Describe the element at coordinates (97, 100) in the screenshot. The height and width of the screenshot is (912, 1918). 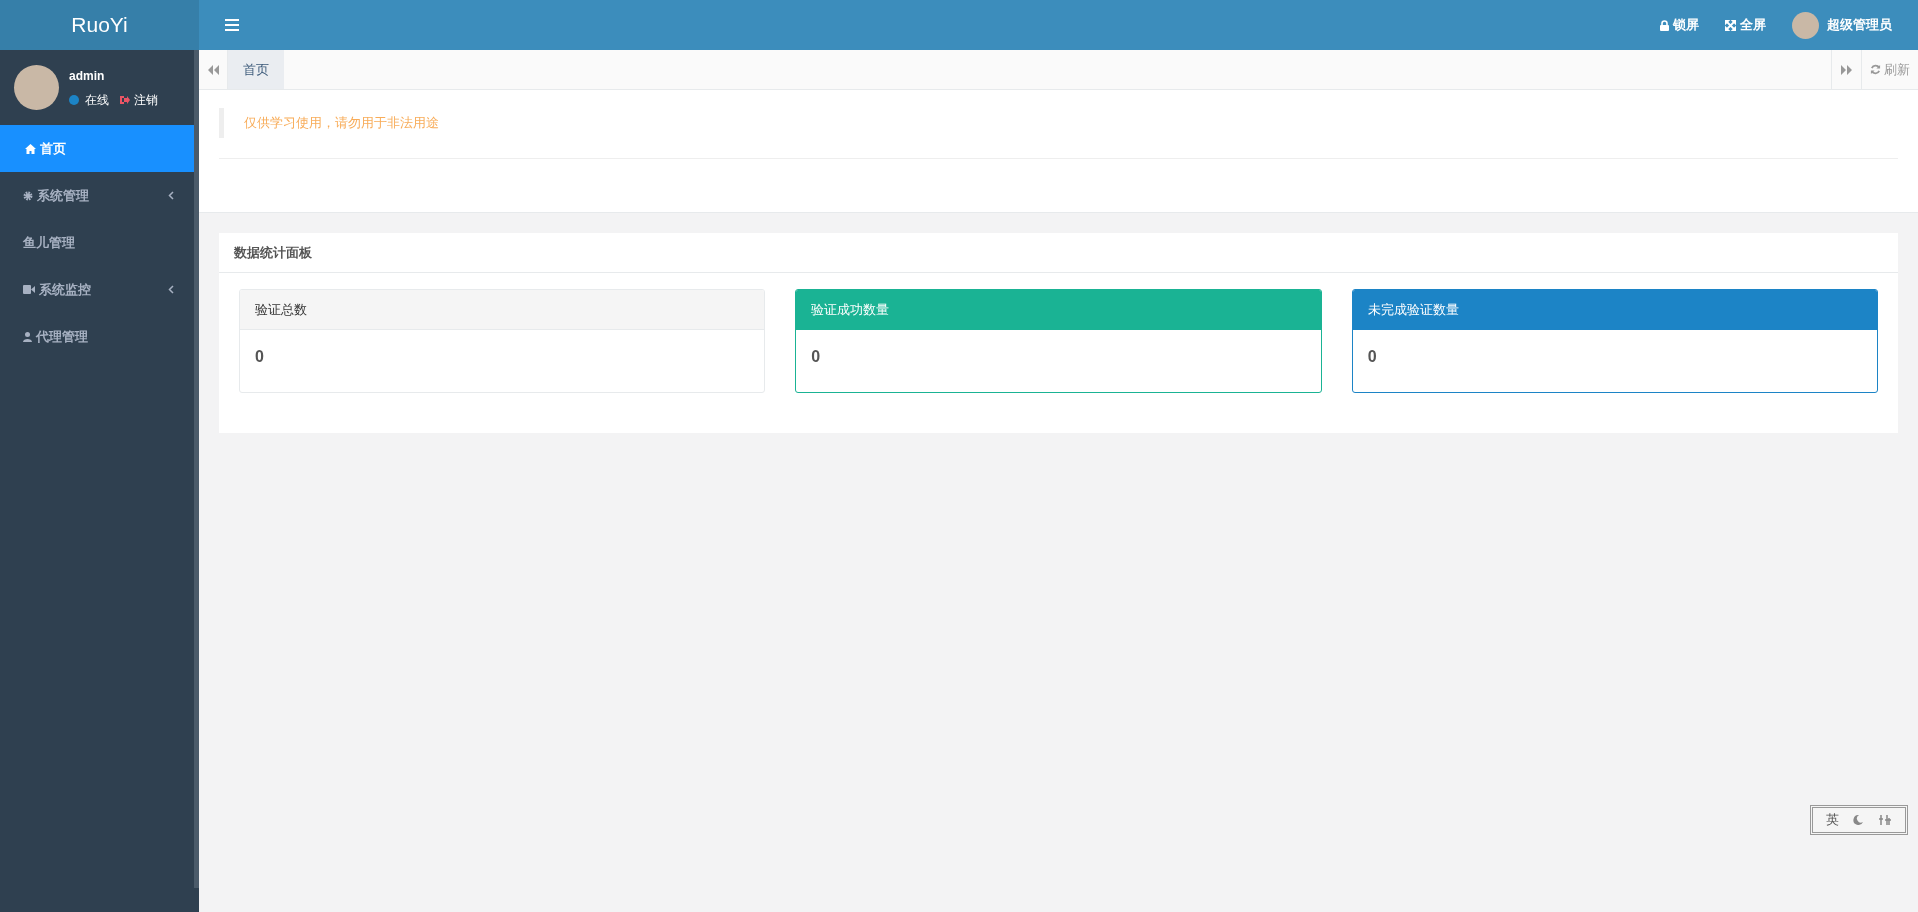
I see `online-status: 在线` at that location.